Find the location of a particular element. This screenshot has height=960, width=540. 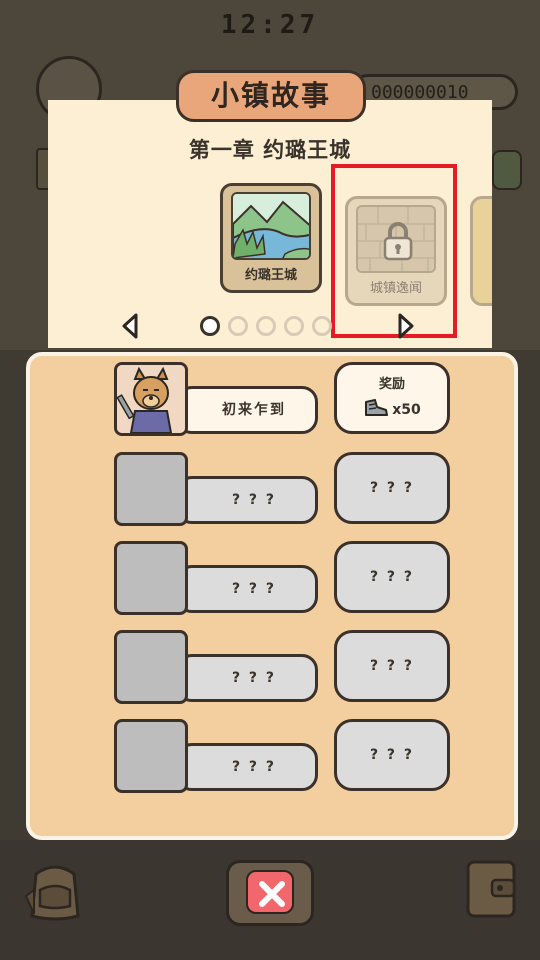

page-dot-active is located at coordinates (210, 326).